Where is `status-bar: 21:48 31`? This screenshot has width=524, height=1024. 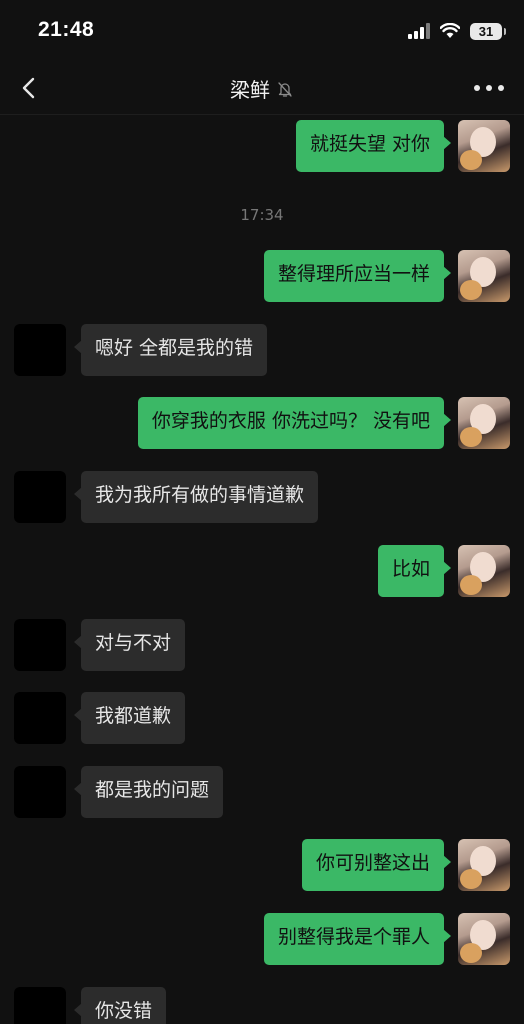
status-bar: 21:48 31 is located at coordinates (262, 30).